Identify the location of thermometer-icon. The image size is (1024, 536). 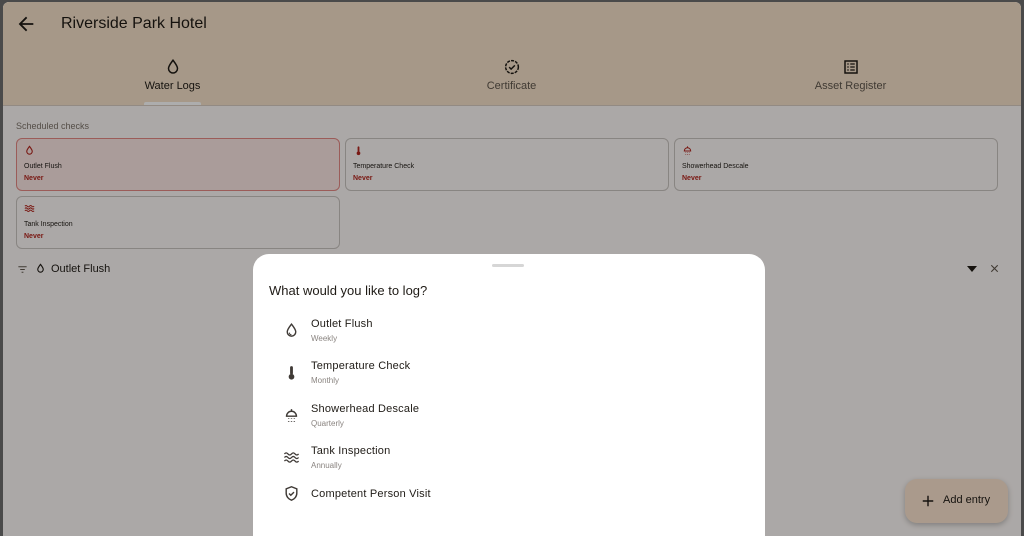
(291, 373).